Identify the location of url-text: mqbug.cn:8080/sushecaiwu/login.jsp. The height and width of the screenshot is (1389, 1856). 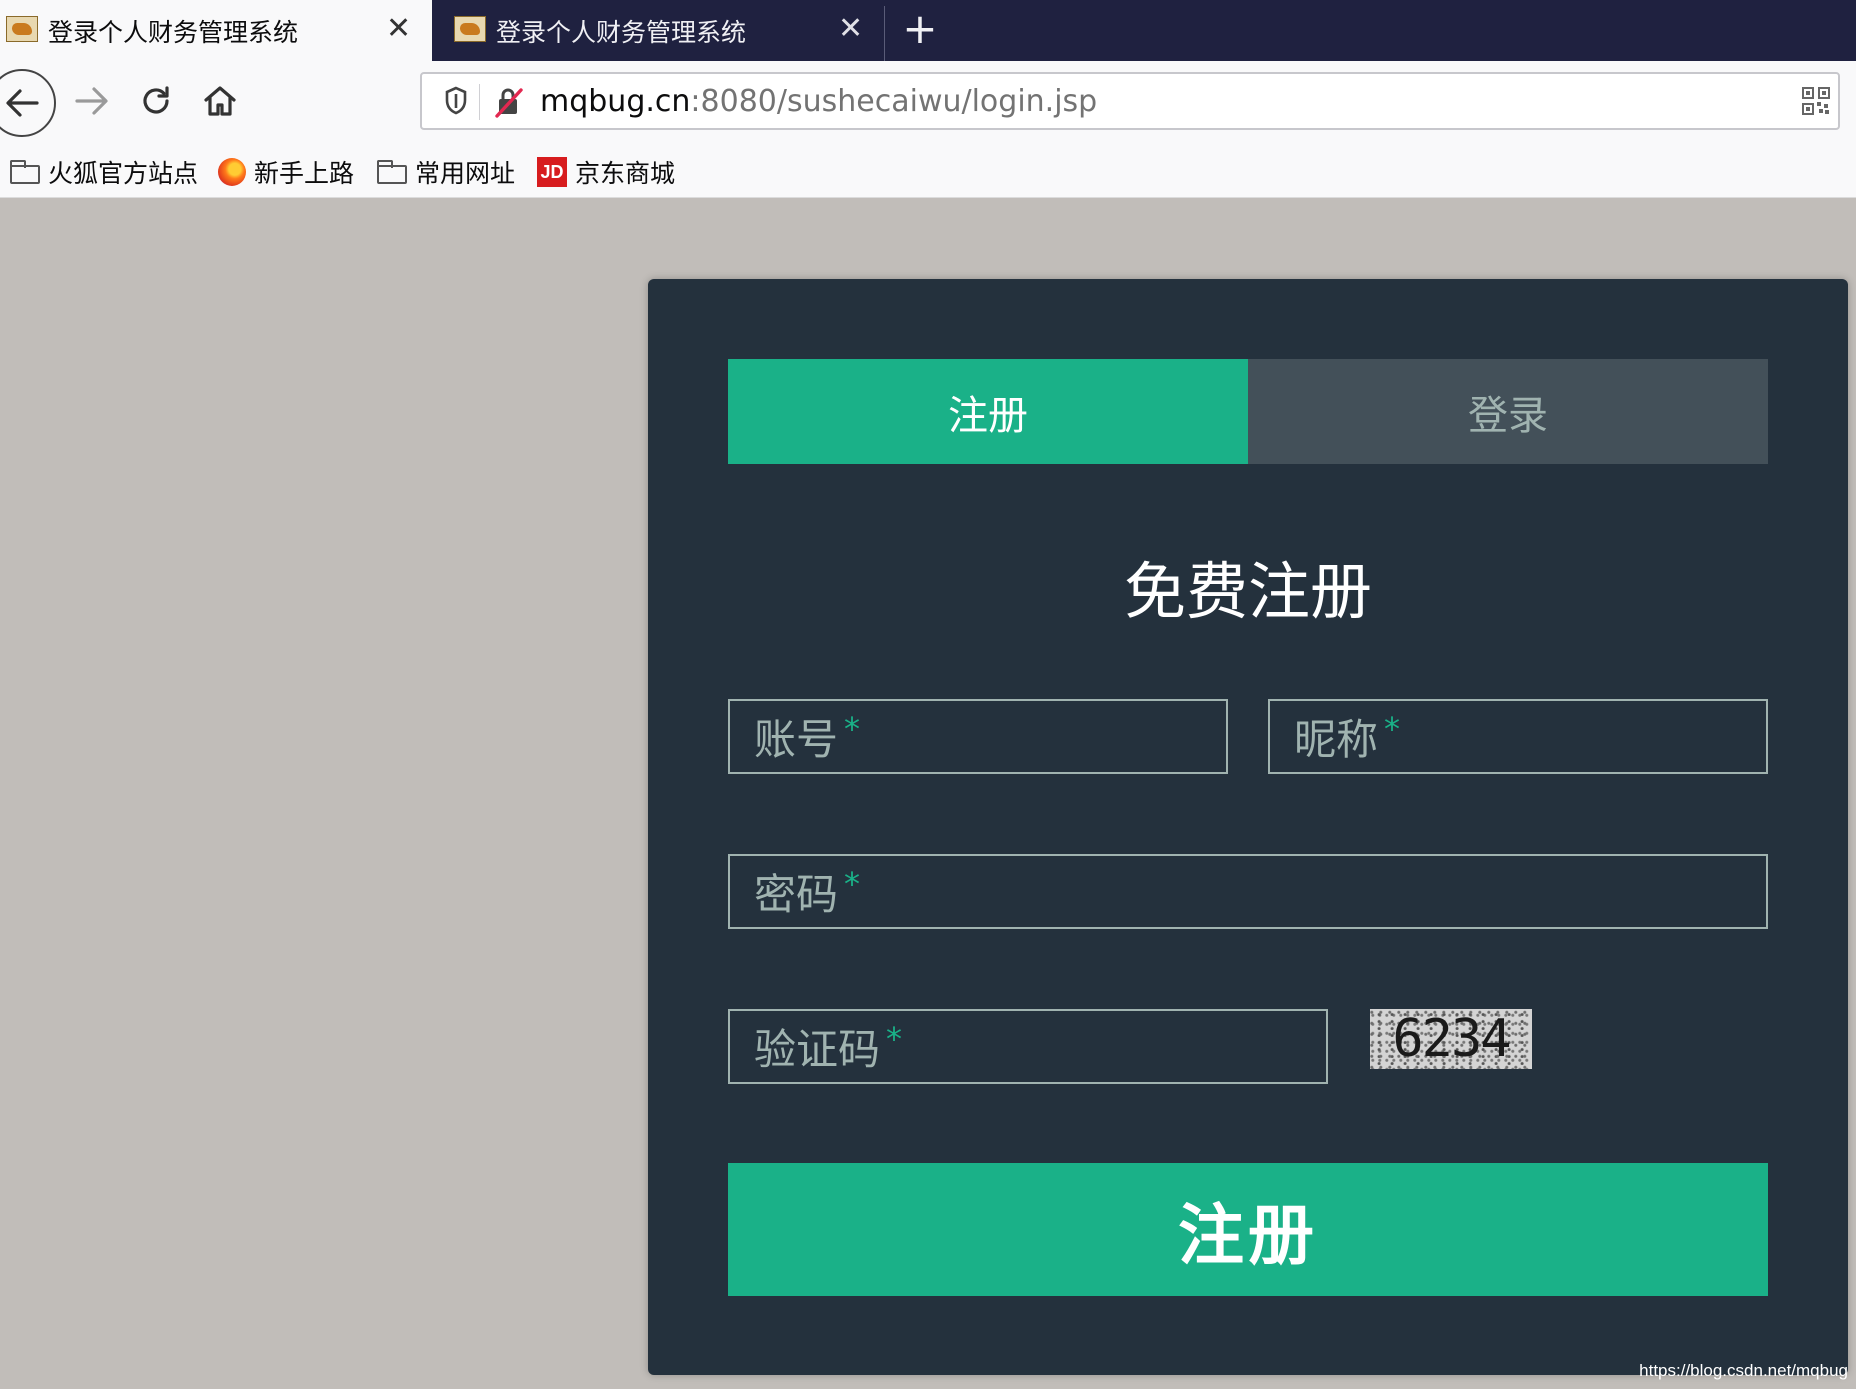
(818, 101).